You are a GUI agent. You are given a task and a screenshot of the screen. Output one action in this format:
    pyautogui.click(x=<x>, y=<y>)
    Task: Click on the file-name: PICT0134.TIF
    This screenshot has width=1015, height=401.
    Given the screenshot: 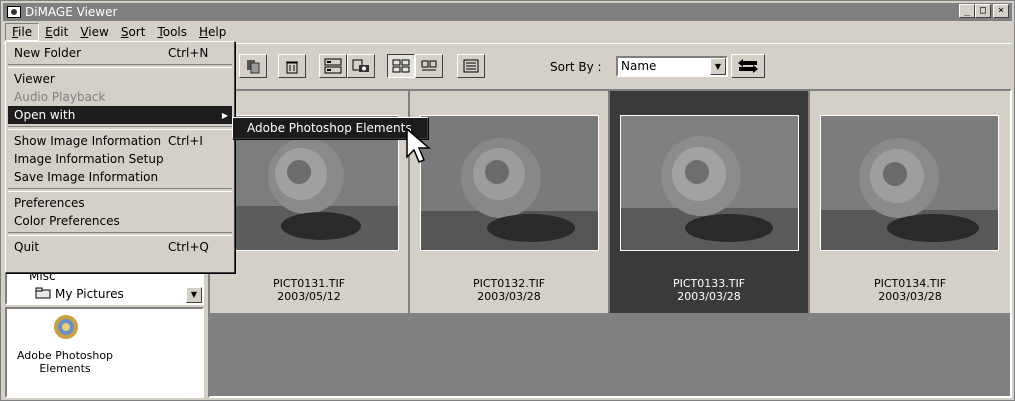 What is the action you would take?
    pyautogui.click(x=910, y=283)
    